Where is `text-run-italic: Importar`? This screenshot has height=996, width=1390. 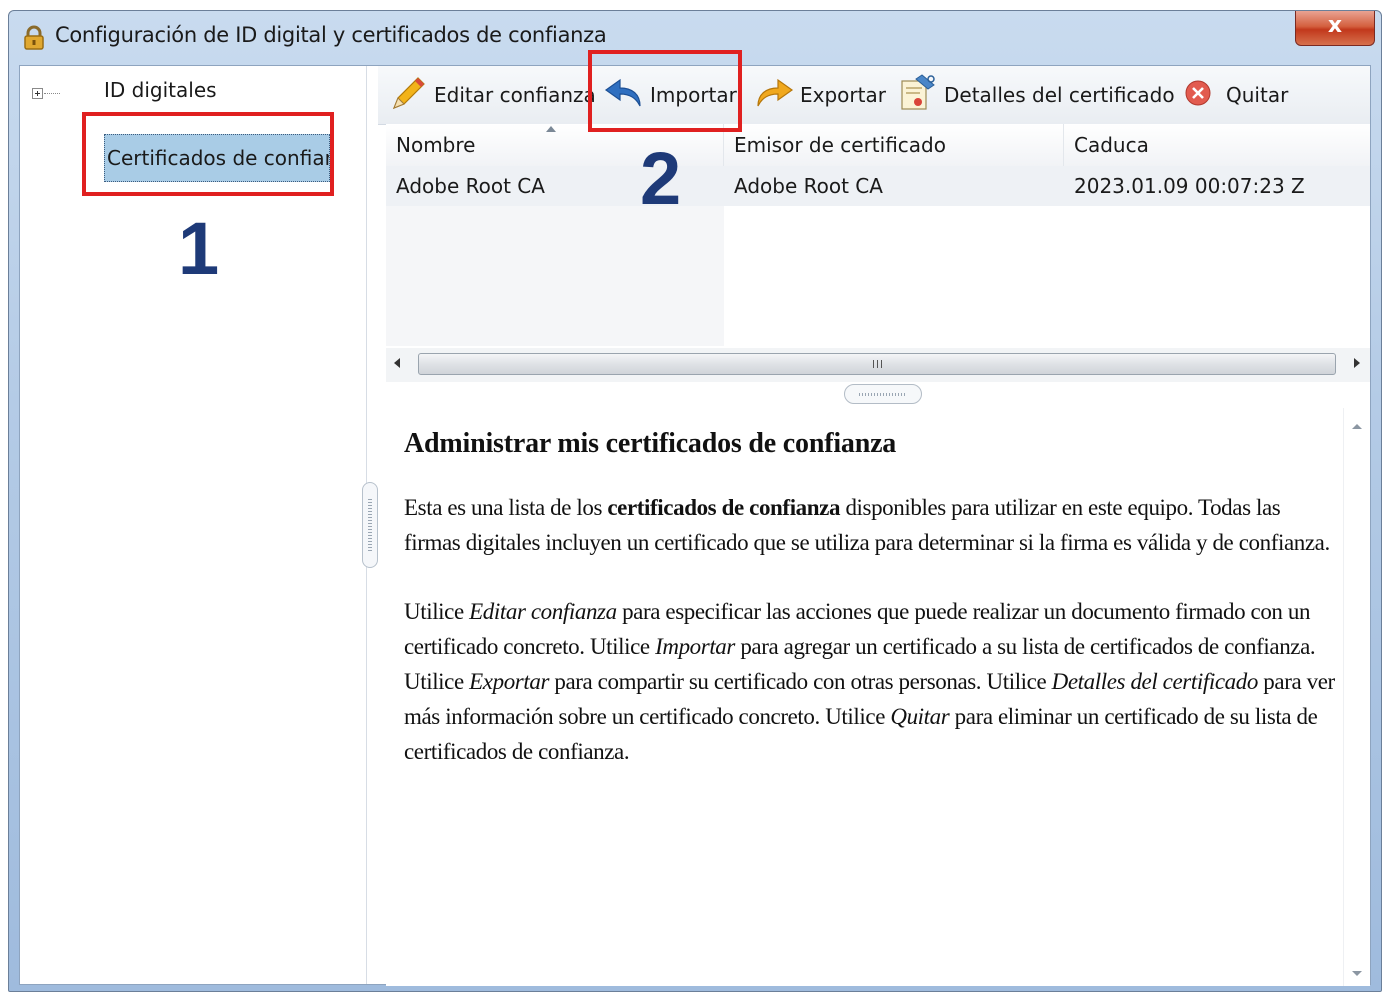
text-run-italic: Importar is located at coordinates (695, 646).